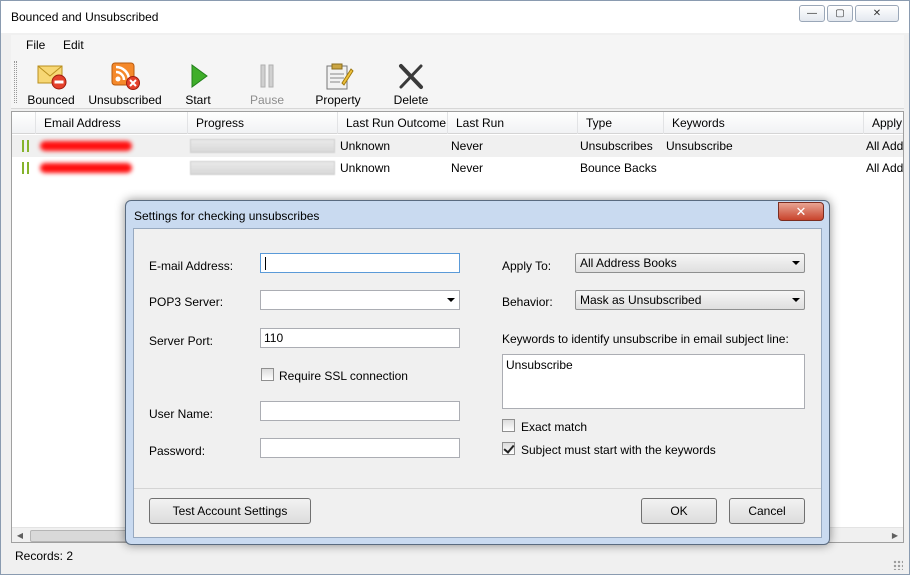  What do you see at coordinates (360, 263) in the screenshot?
I see `email-field` at bounding box center [360, 263].